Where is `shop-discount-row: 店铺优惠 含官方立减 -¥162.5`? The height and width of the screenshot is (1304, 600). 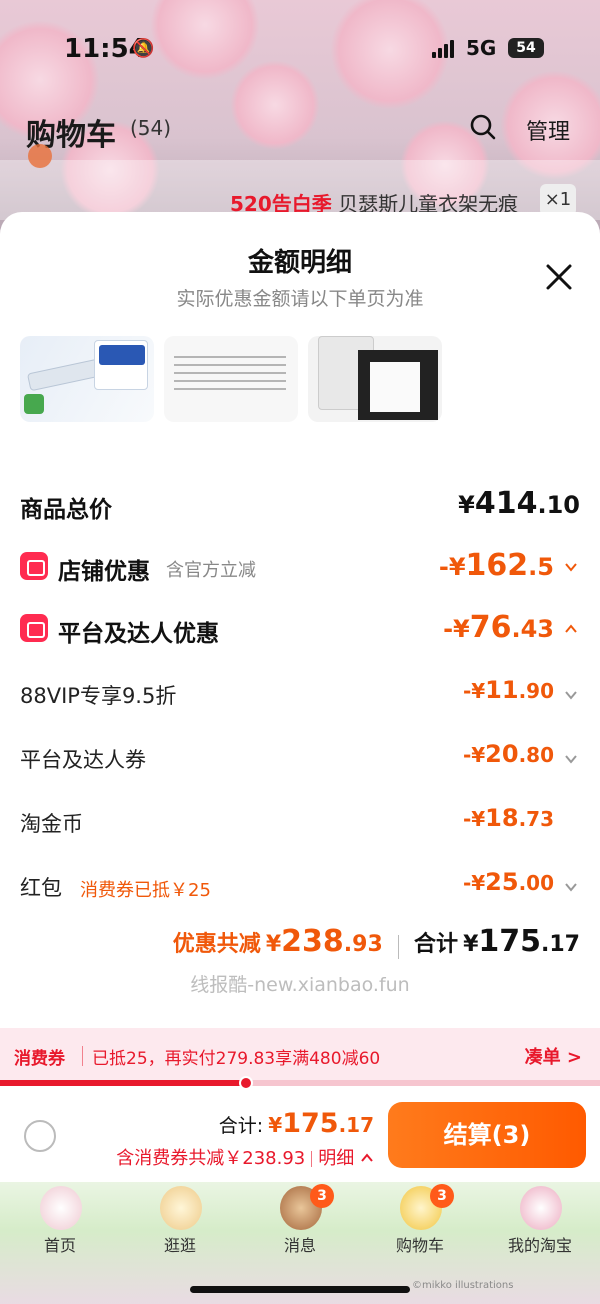 shop-discount-row: 店铺优惠 含官方立减 -¥162.5 is located at coordinates (300, 568).